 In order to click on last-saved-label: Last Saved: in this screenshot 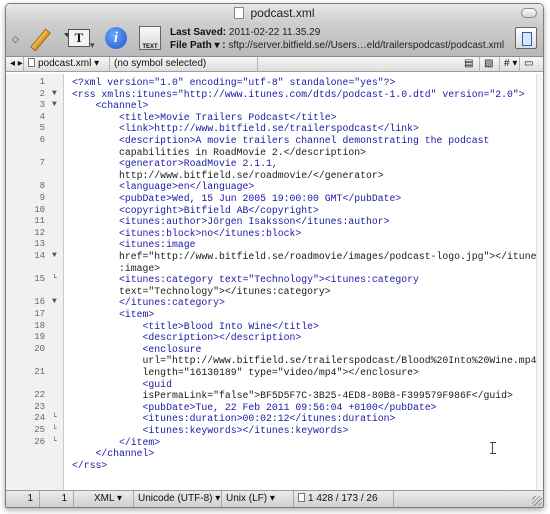, I will do `click(198, 32)`.